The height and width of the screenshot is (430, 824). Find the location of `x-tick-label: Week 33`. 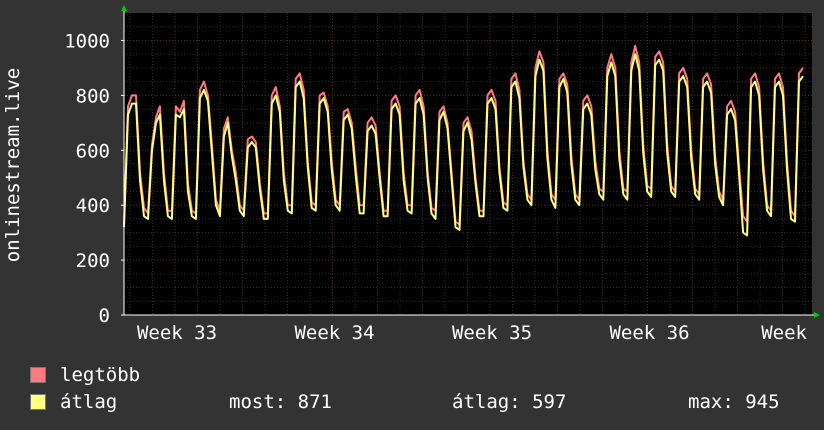

x-tick-label: Week 33 is located at coordinates (177, 333).